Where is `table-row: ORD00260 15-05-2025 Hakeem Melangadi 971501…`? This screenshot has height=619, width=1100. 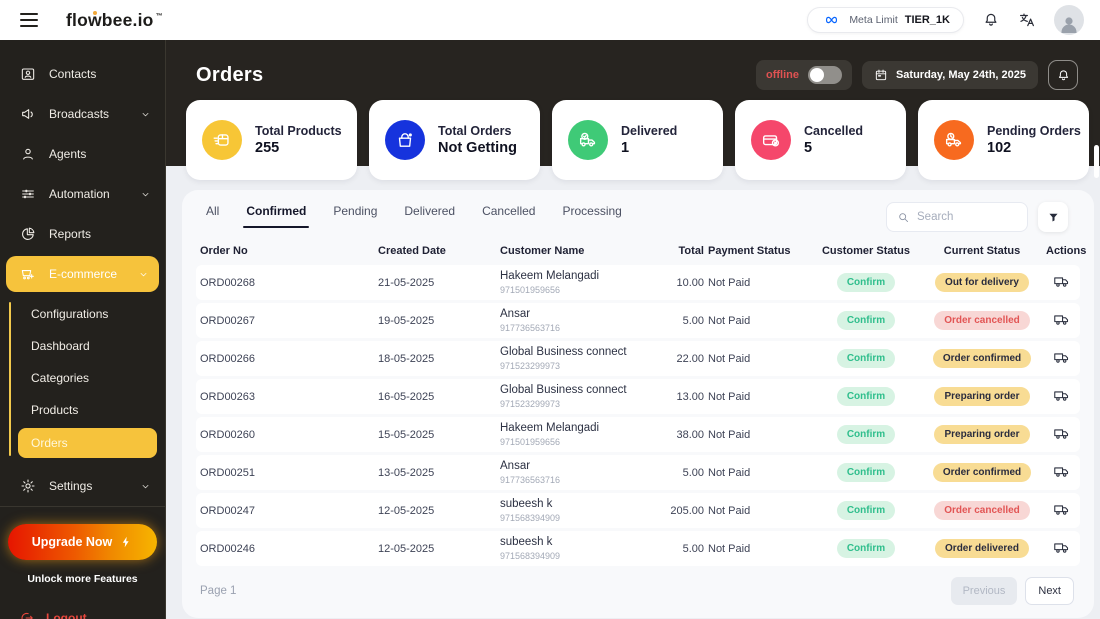
table-row: ORD00260 15-05-2025 Hakeem Melangadi 971501… is located at coordinates (638, 434).